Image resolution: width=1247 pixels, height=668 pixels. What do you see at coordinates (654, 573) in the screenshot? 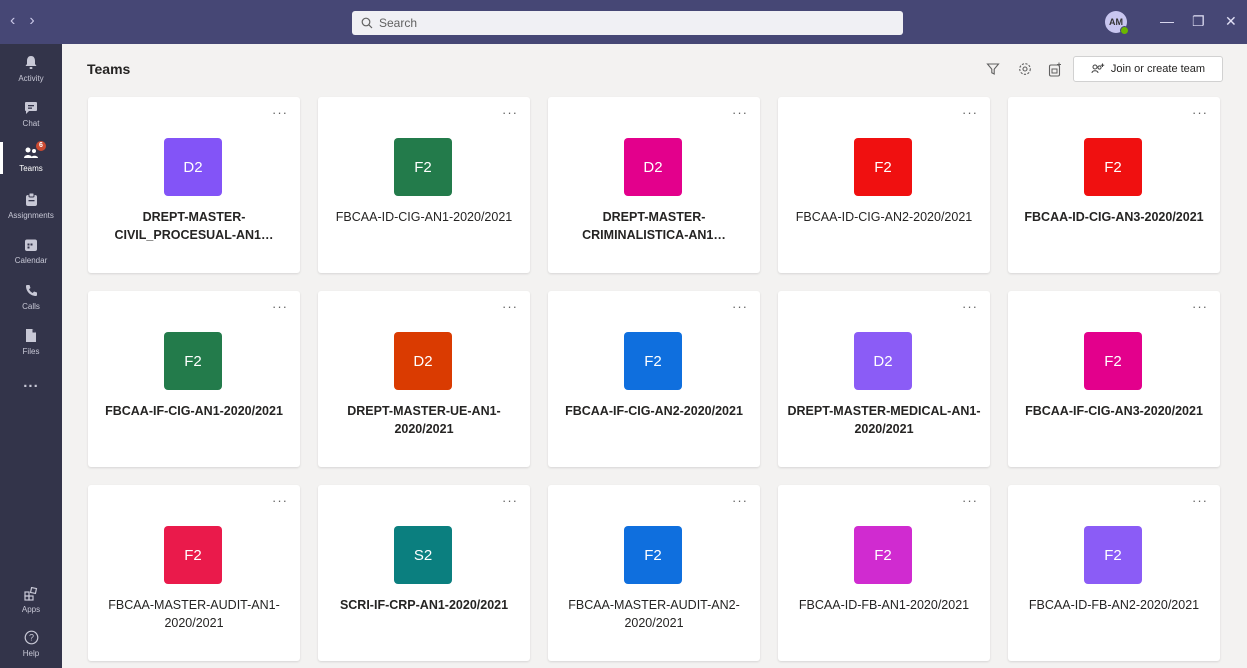
I see `team-card: ··· F2 FBCAA-MASTER-AUDIT-AN2-2020/2021` at bounding box center [654, 573].